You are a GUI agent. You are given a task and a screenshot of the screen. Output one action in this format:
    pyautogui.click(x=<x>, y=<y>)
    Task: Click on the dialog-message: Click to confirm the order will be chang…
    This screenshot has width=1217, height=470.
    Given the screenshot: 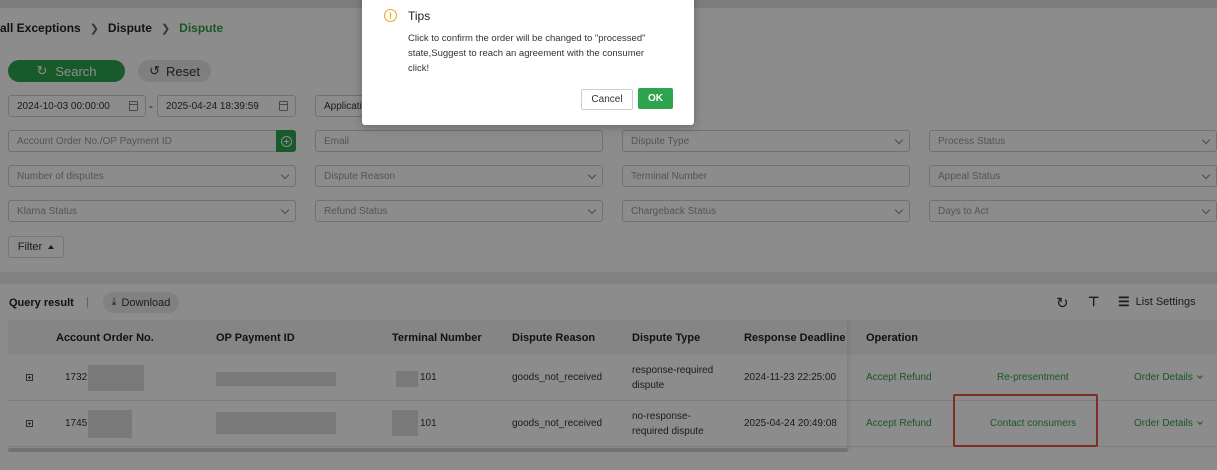 What is the action you would take?
    pyautogui.click(x=545, y=53)
    